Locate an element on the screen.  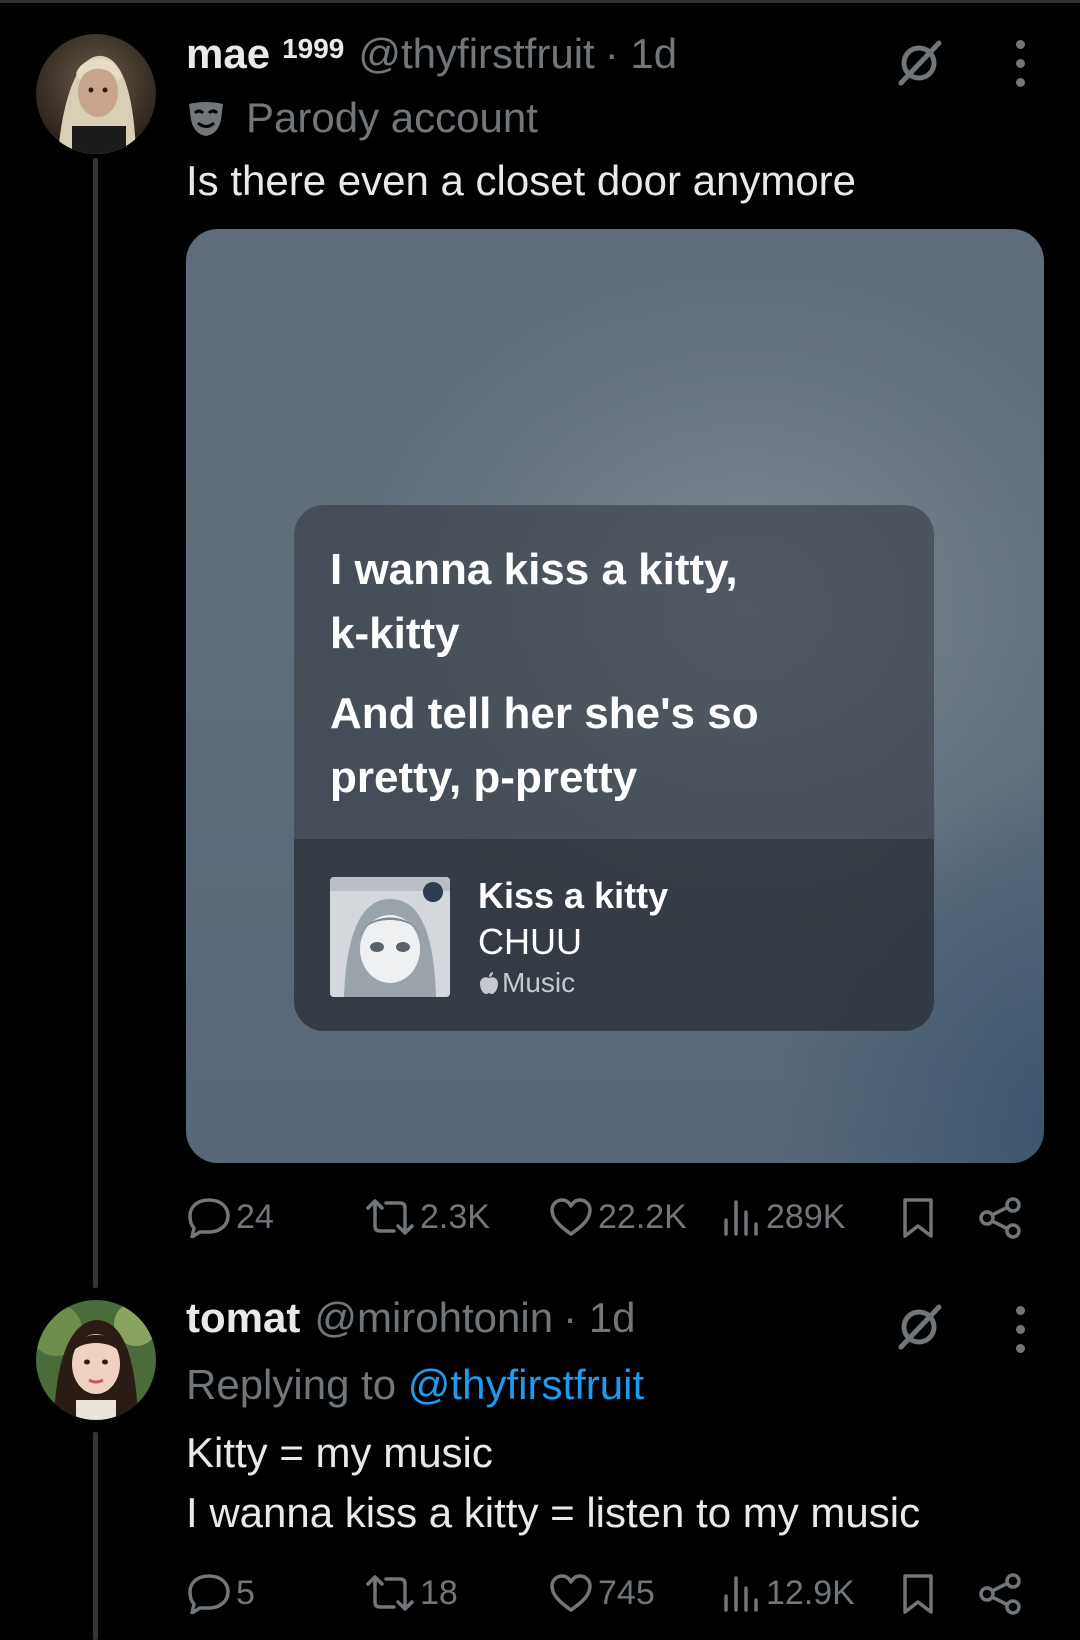
tweet-actions: 5 18 745 12.9K is located at coordinates (616, 1597).